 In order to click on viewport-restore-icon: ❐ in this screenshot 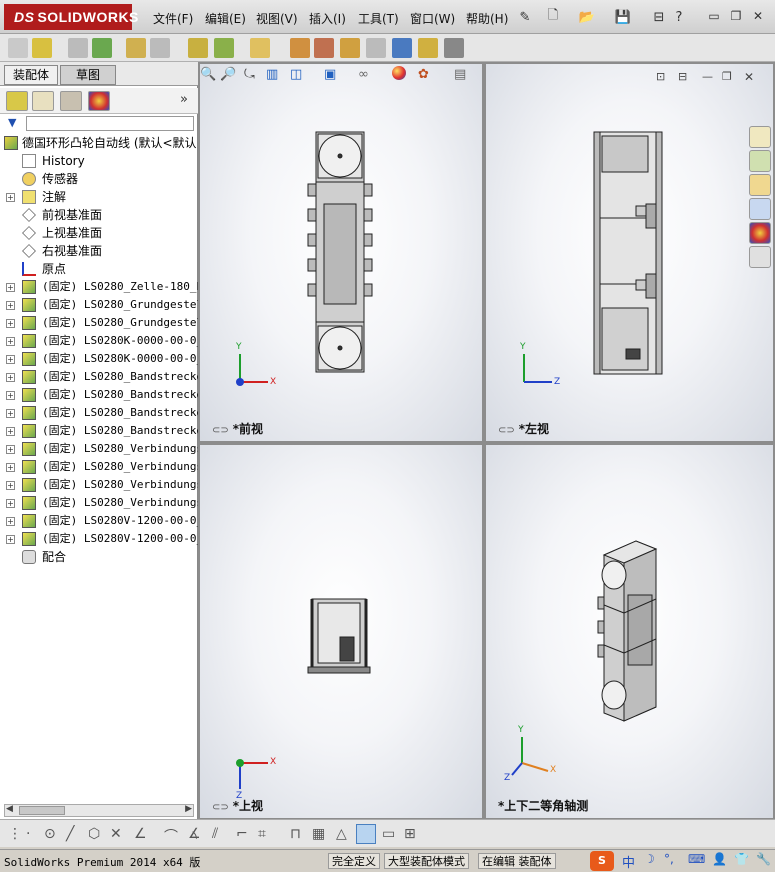, I will do `click(727, 76)`.